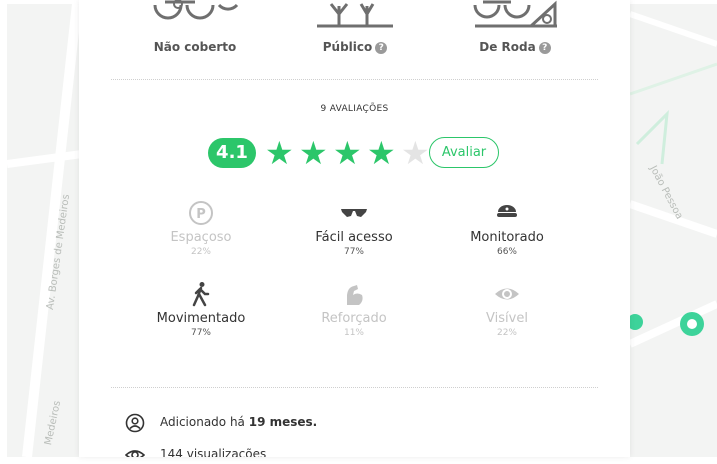 Image resolution: width=717 pixels, height=464 pixels. Describe the element at coordinates (195, 27) in the screenshot. I see `type-uncovered: Não coberto` at that location.